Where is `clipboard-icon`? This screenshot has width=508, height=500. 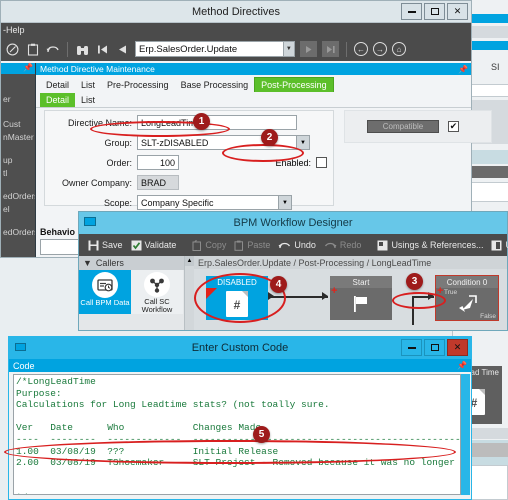 clipboard-icon is located at coordinates (32, 49).